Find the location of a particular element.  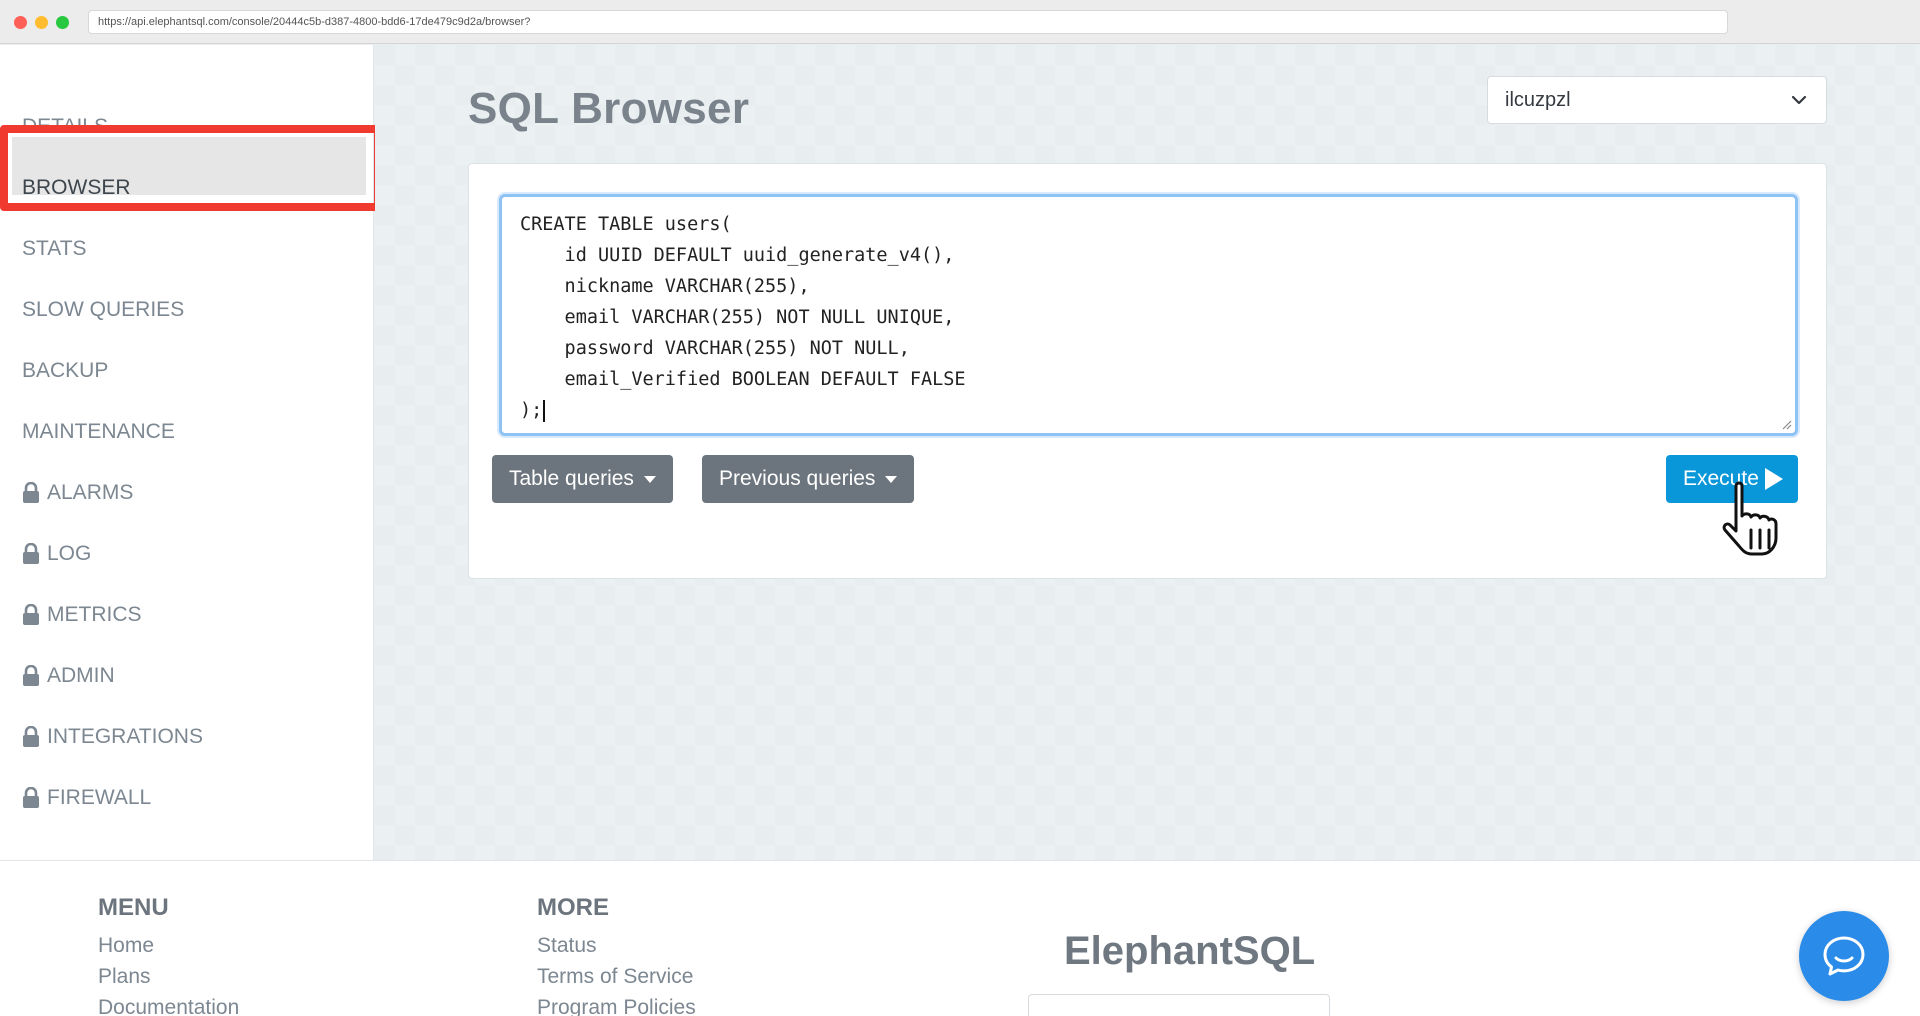

chat-widget-button is located at coordinates (1844, 956).